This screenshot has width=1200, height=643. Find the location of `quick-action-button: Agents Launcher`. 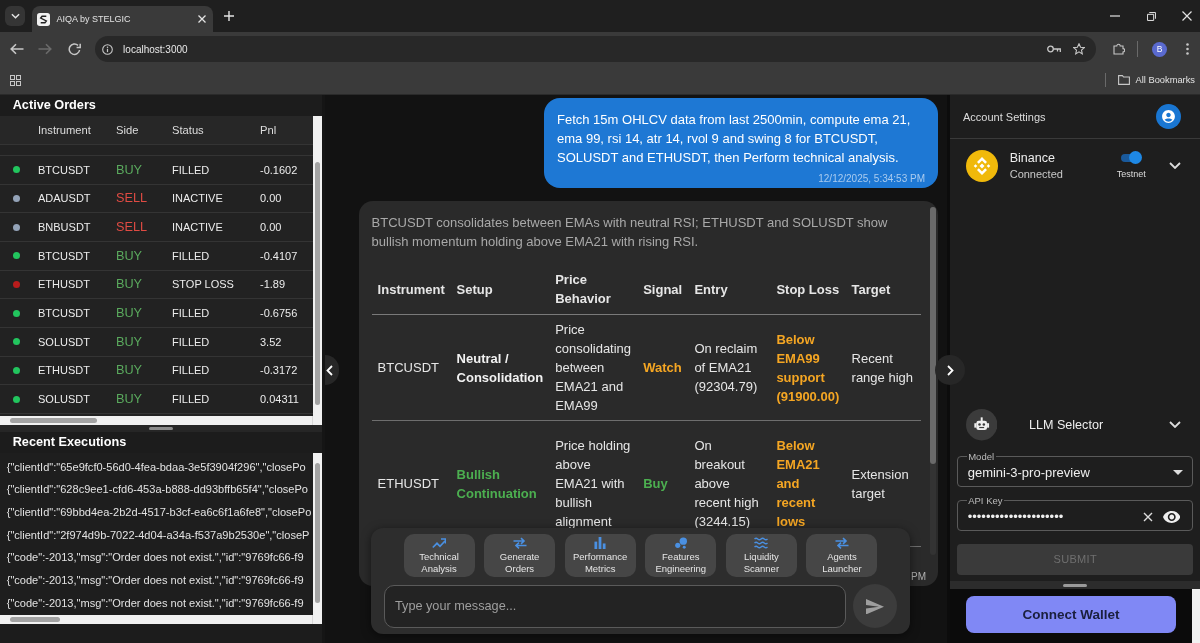

quick-action-button: Agents Launcher is located at coordinates (842, 555).